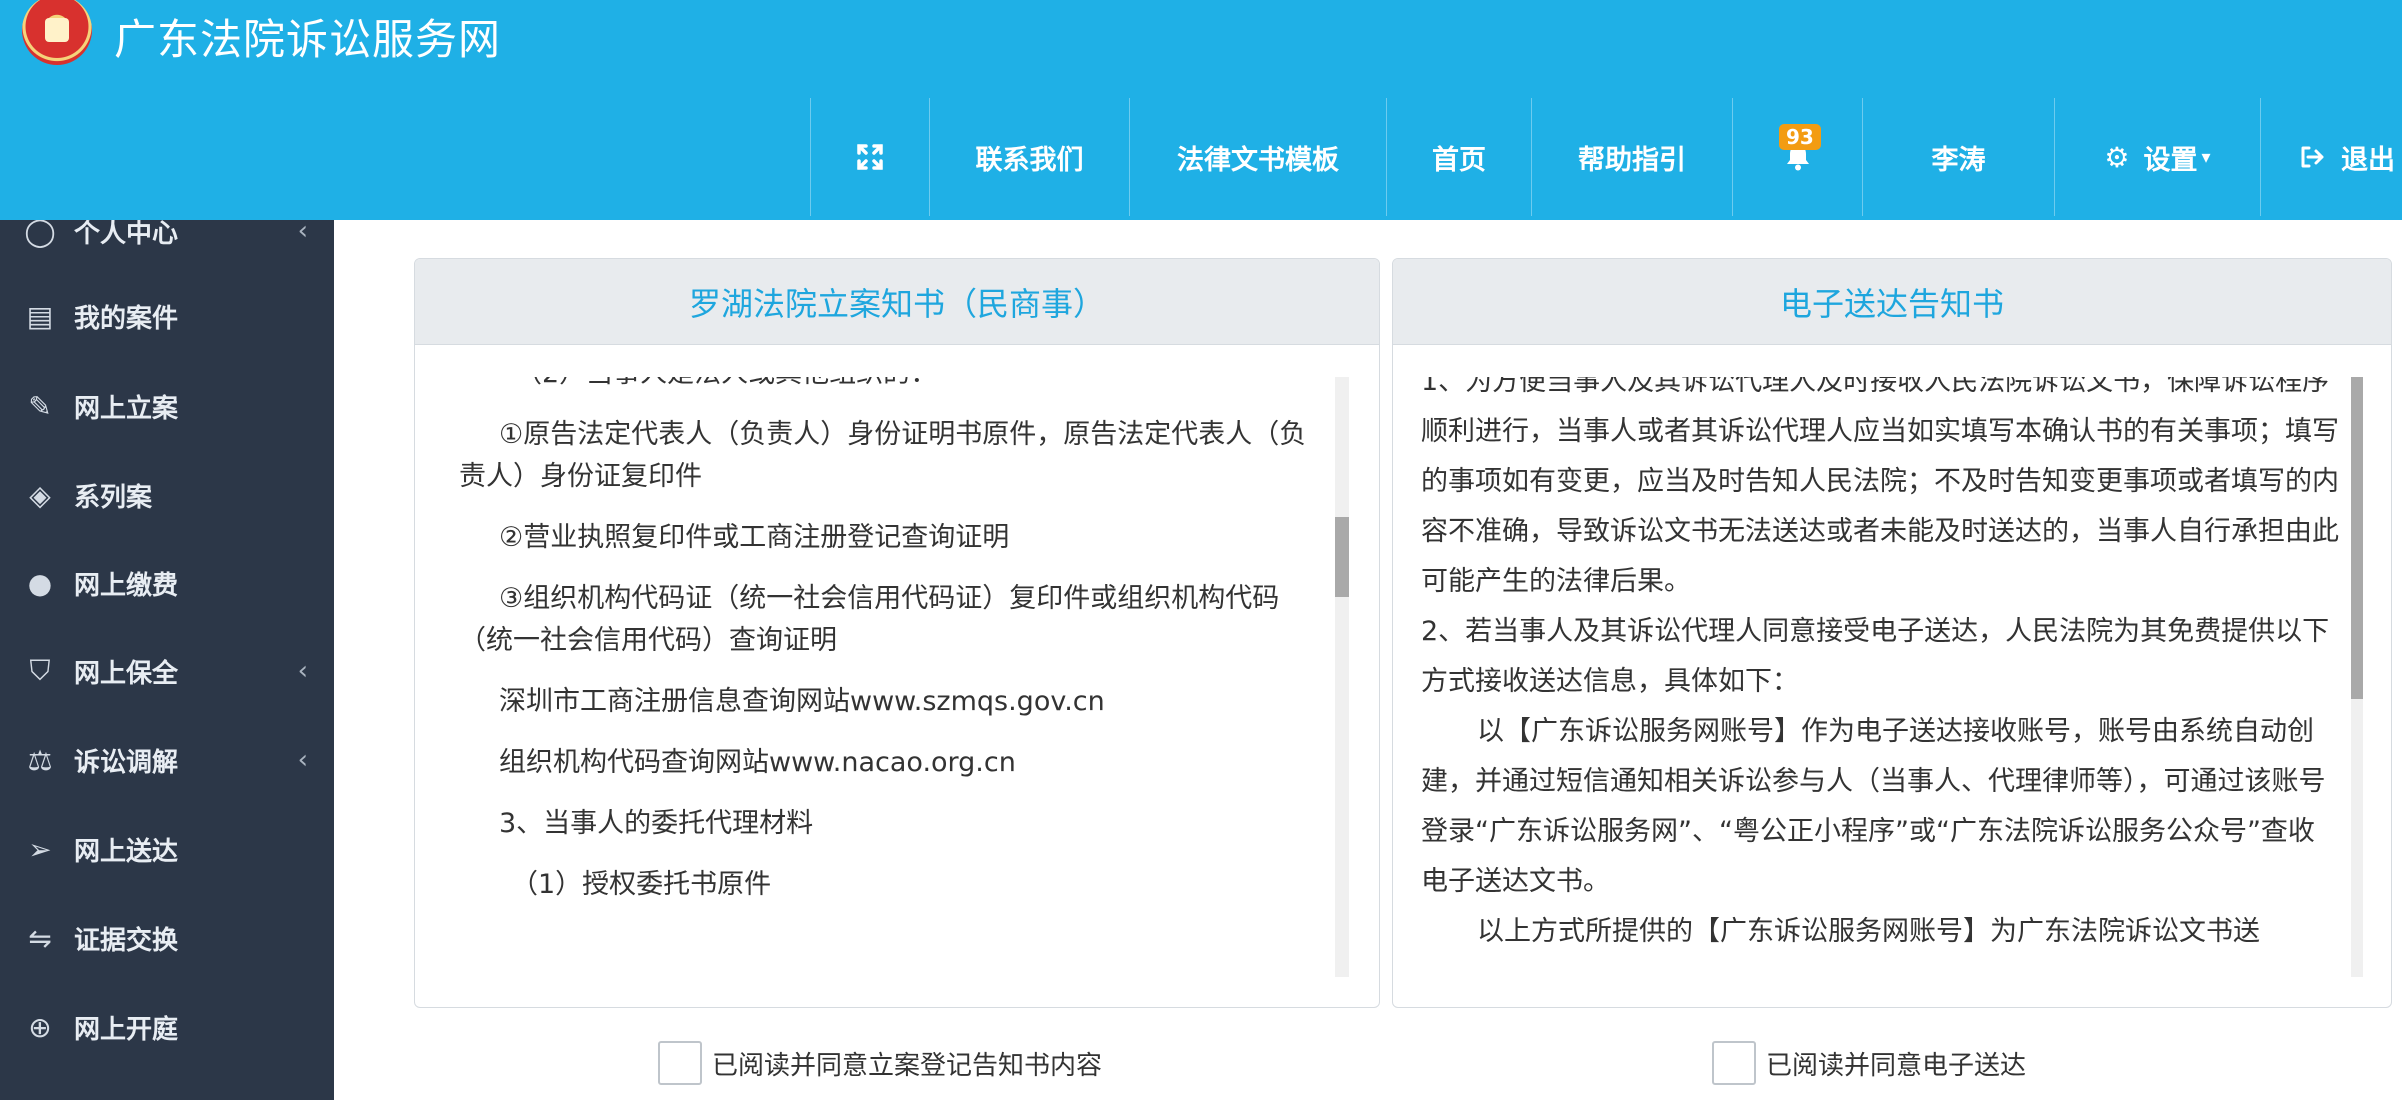 Image resolution: width=2402 pixels, height=1100 pixels. I want to click on layers-icon: ◈, so click(40, 495).